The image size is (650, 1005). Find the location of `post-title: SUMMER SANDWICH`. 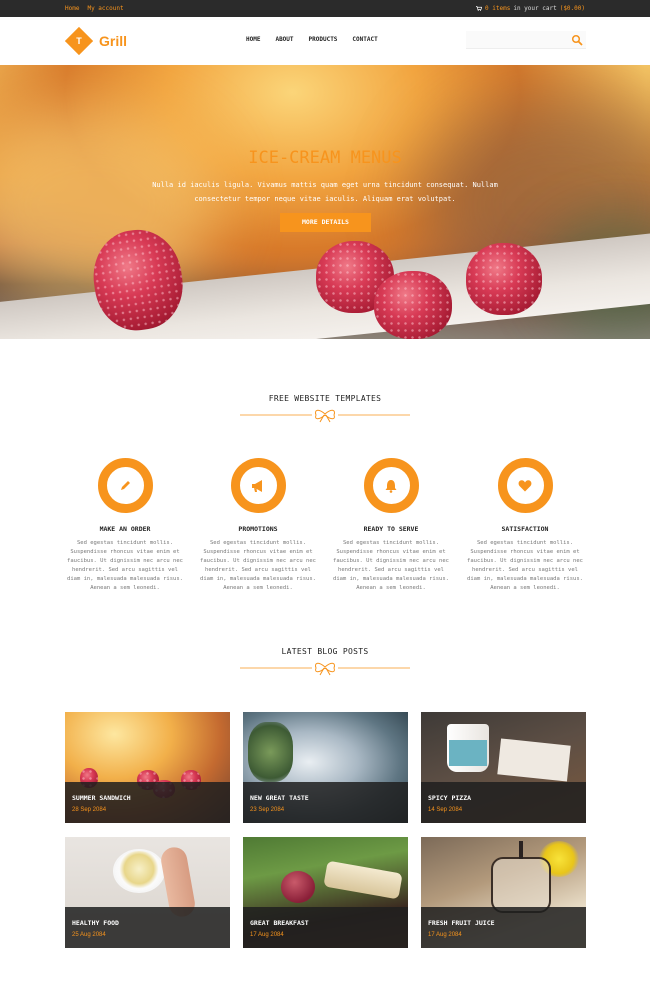

post-title: SUMMER SANDWICH is located at coordinates (101, 798).